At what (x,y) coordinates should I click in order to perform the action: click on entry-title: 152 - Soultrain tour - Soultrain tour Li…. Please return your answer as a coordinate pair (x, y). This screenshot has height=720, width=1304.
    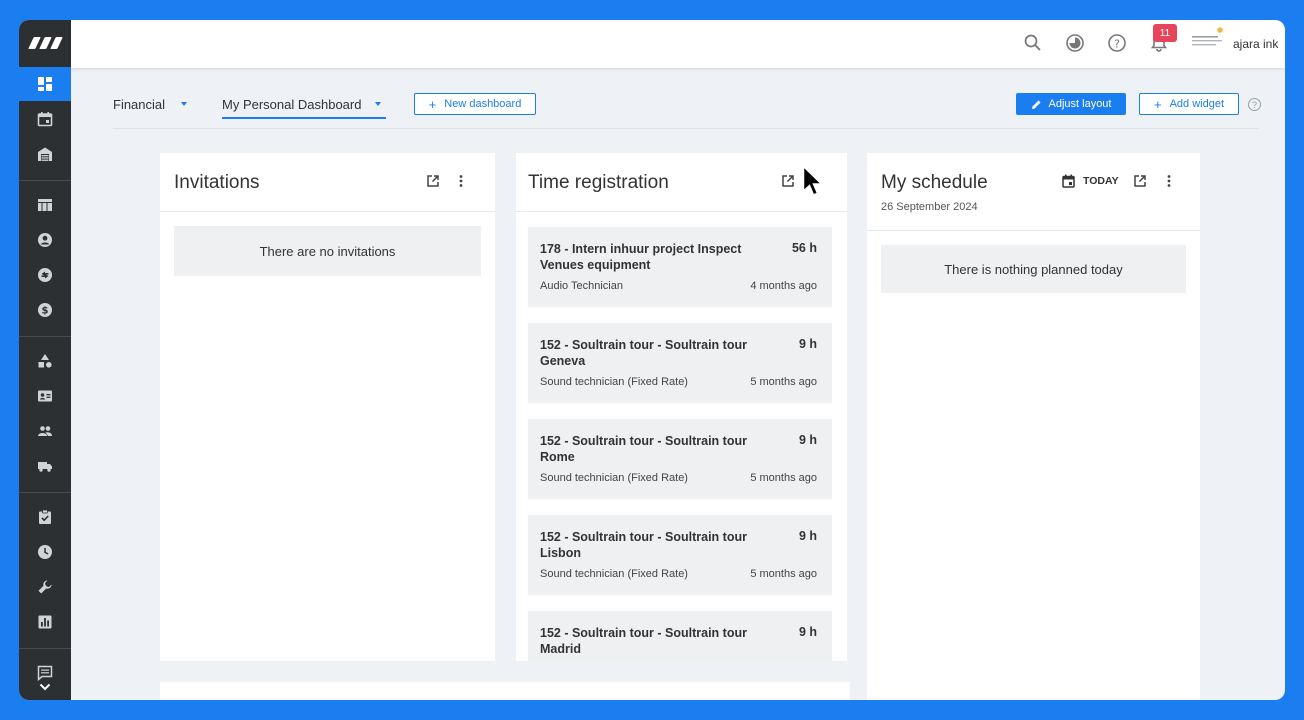
    Looking at the image, I should click on (643, 545).